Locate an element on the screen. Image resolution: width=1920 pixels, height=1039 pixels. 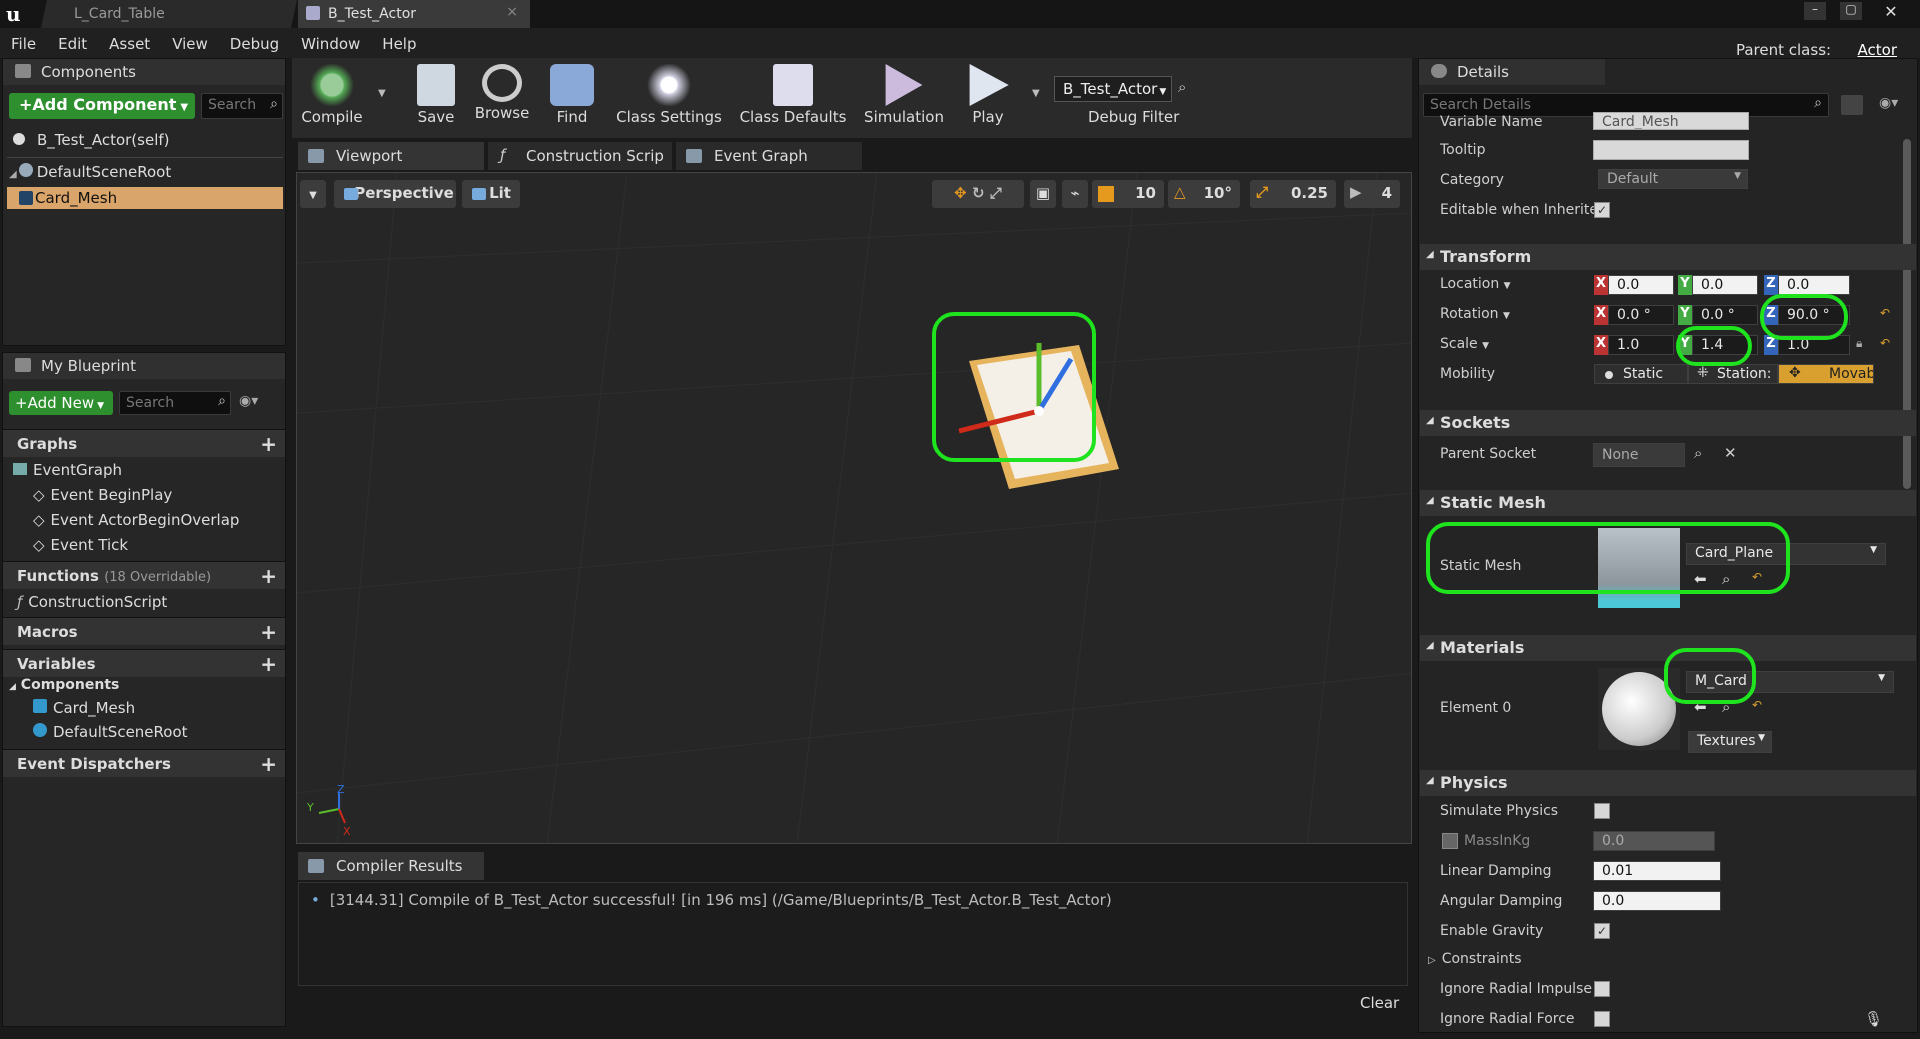
location-y-field: 0.0 is located at coordinates (1725, 285).